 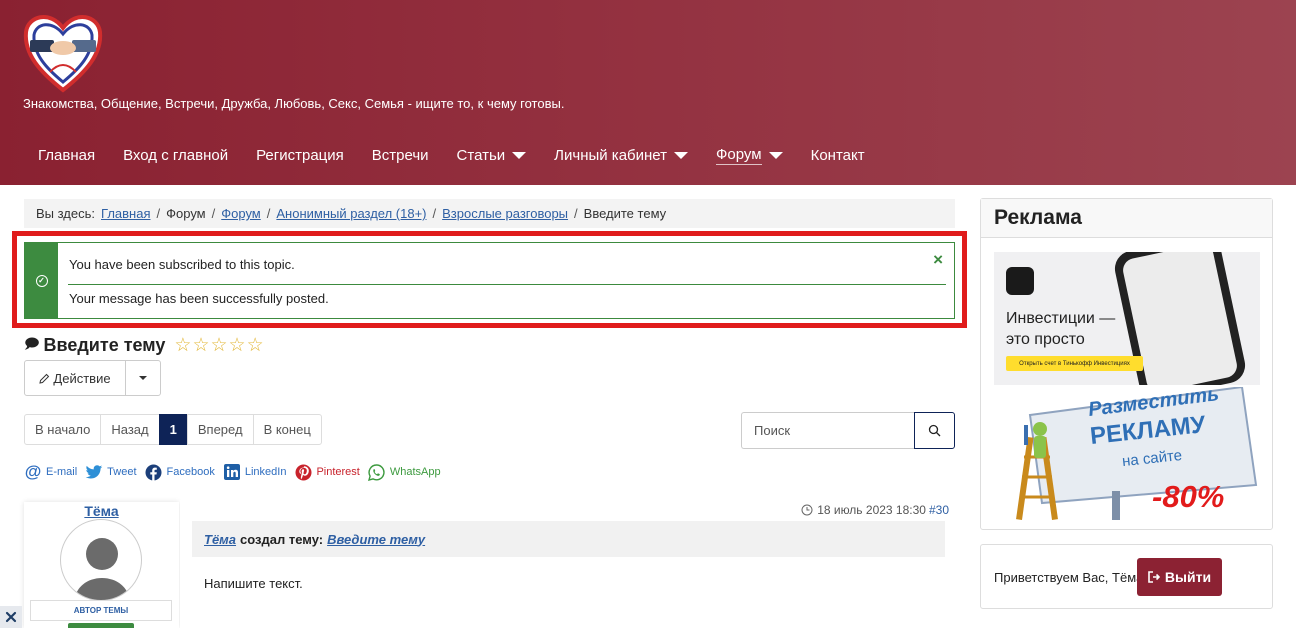 I want to click on alert-message-subscribed: You have been subscribed to this topic., so click(x=182, y=264).